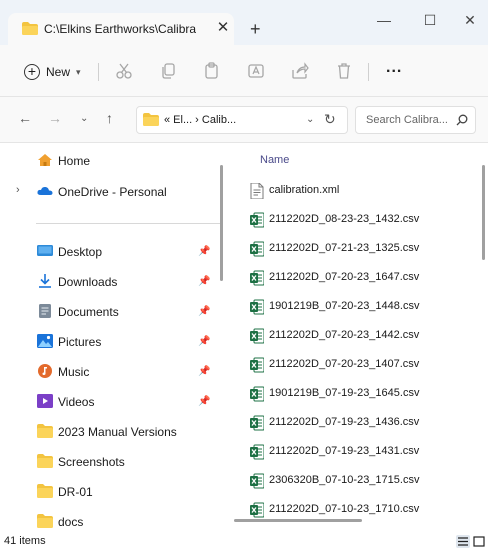 This screenshot has height=550, width=488. What do you see at coordinates (223, 28) in the screenshot?
I see `close-tab-icon: ✕` at bounding box center [223, 28].